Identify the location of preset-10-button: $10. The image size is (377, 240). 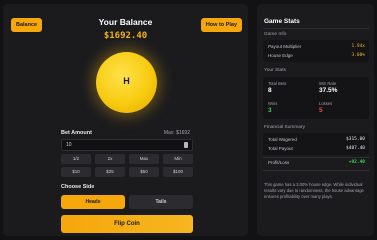
(76, 172).